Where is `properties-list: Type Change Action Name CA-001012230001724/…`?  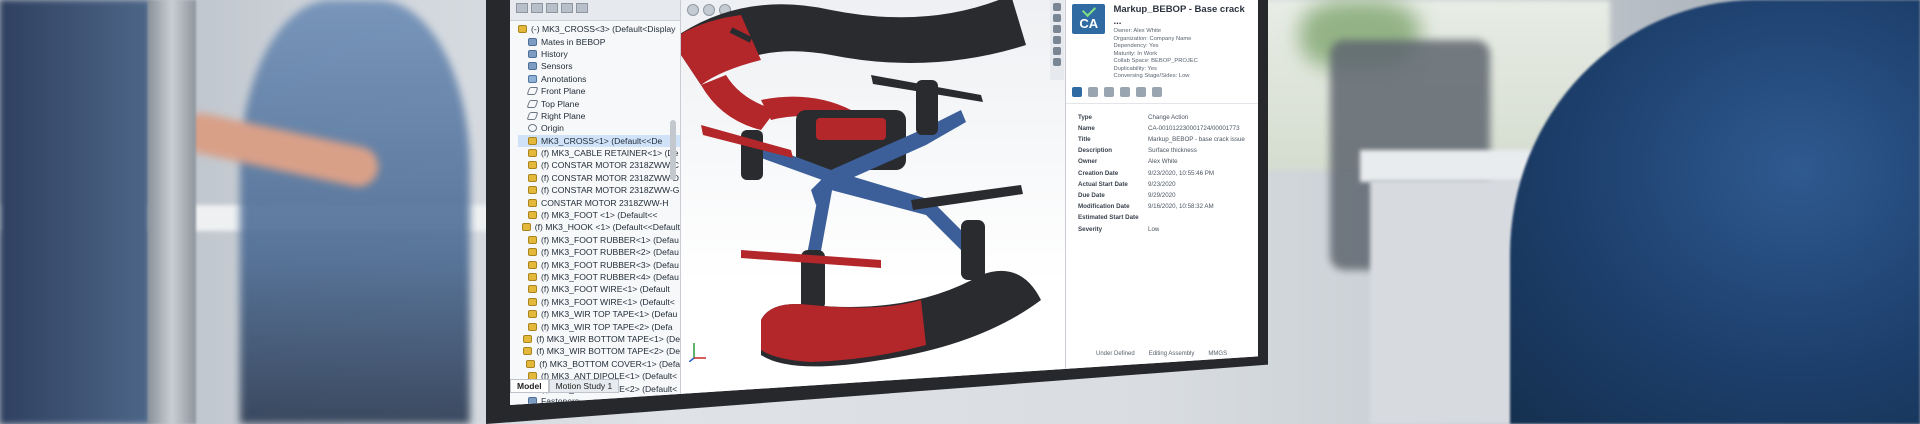 properties-list: Type Change Action Name CA-001012230001724/… is located at coordinates (1162, 169).